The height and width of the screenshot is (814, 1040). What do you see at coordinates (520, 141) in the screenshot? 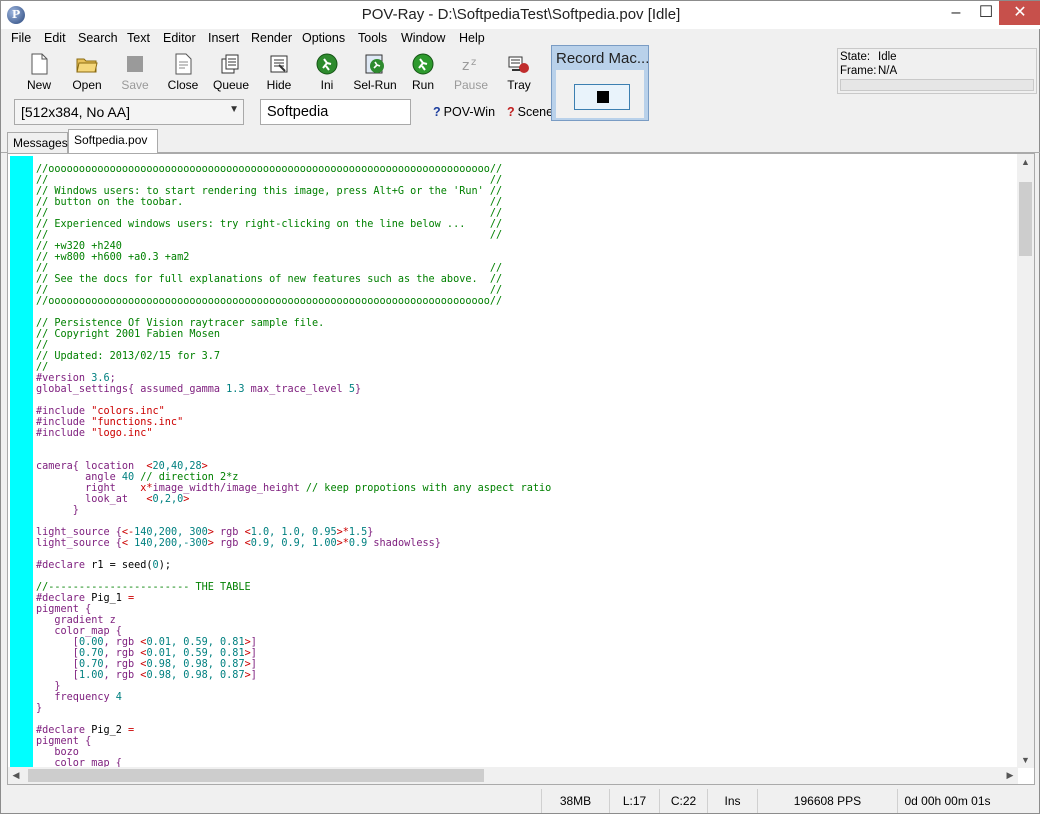
I see `editor-tabs: Messages Softpedia.pov` at bounding box center [520, 141].